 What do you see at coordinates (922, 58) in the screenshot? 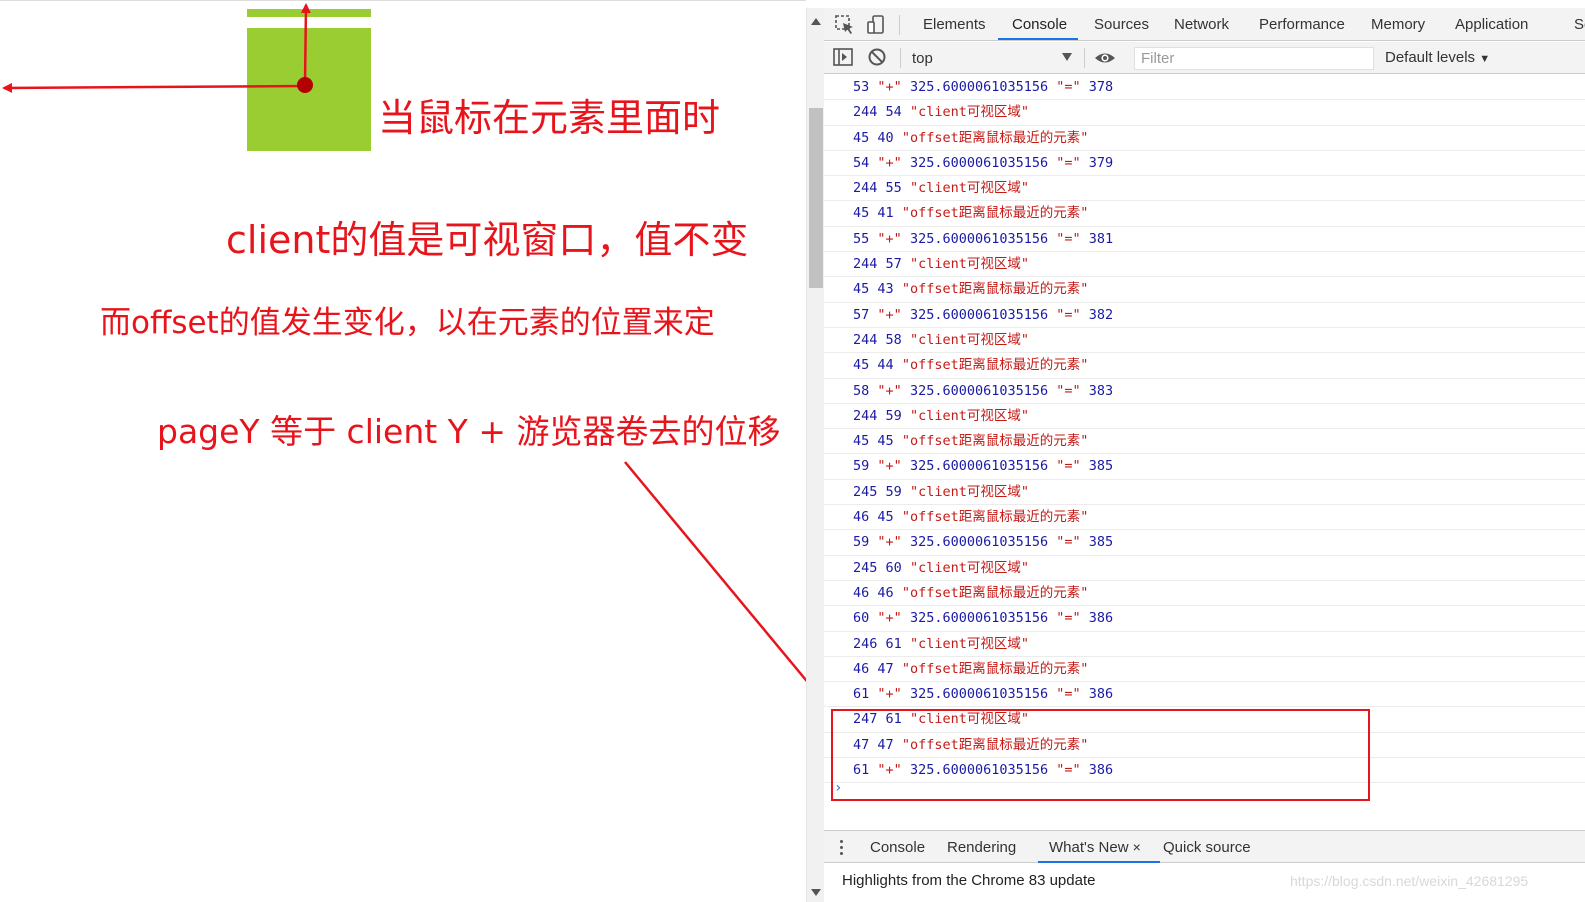
I see `context-selector: top` at bounding box center [922, 58].